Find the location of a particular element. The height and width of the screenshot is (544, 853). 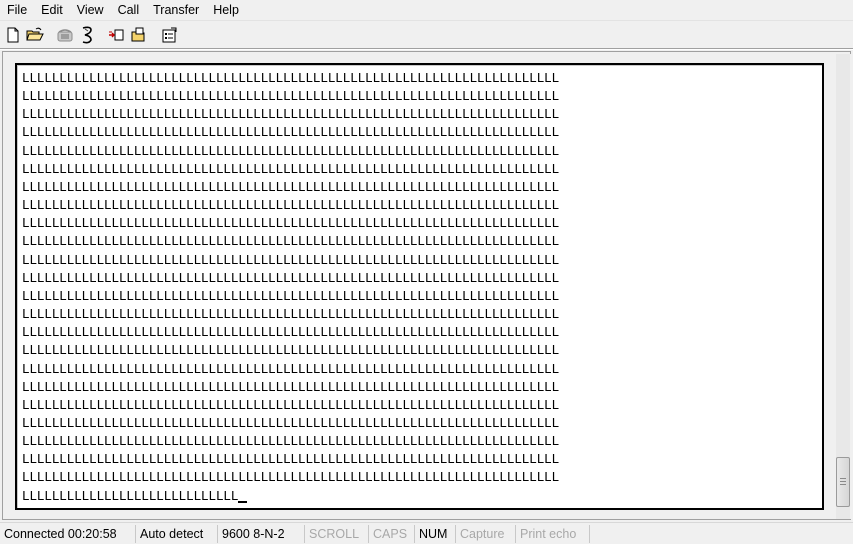

status-caps: CAPS is located at coordinates (392, 533).